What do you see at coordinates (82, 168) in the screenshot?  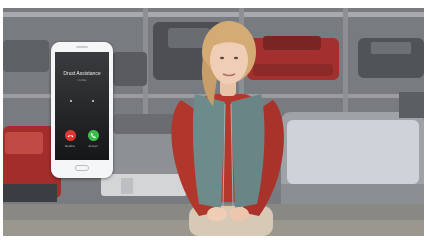 I see `home-button` at bounding box center [82, 168].